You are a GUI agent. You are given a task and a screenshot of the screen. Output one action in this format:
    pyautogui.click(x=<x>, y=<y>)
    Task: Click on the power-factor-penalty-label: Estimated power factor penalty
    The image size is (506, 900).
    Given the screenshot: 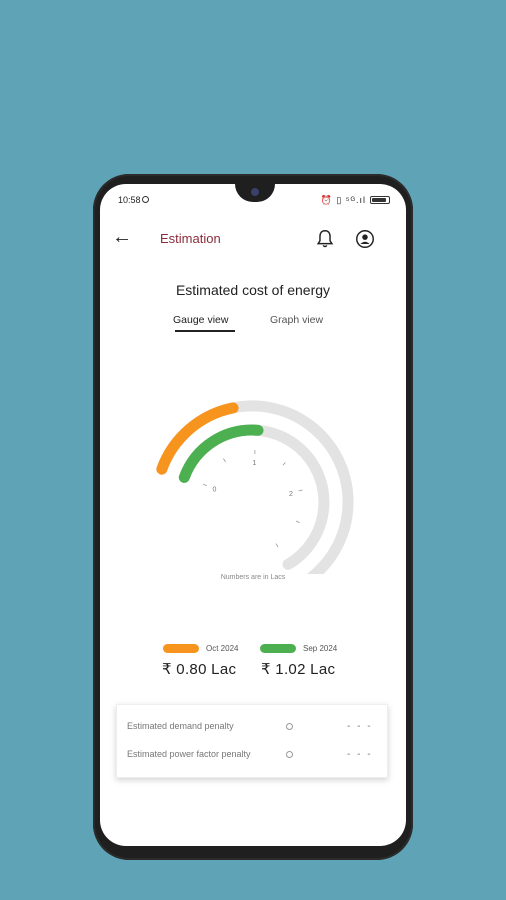 What is the action you would take?
    pyautogui.click(x=189, y=754)
    